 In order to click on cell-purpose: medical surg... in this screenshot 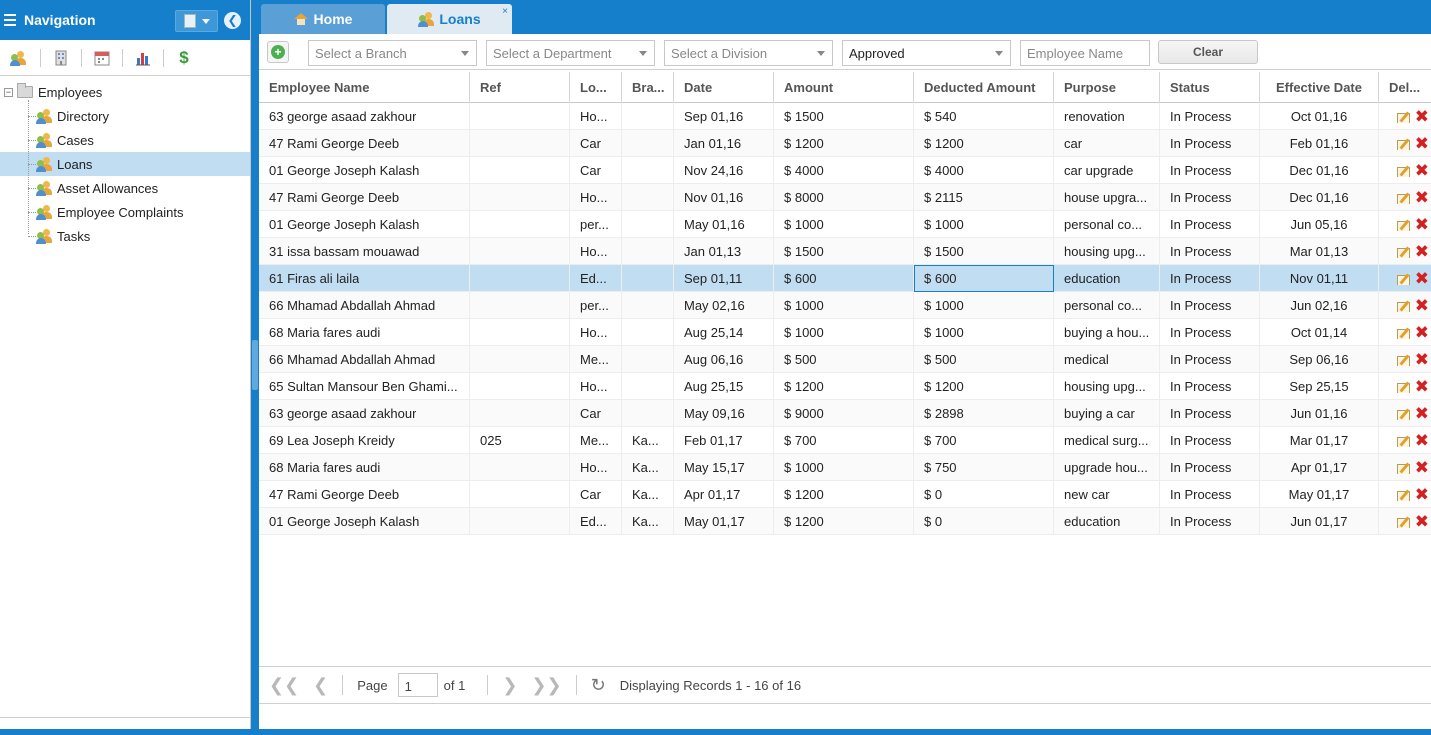, I will do `click(1107, 440)`.